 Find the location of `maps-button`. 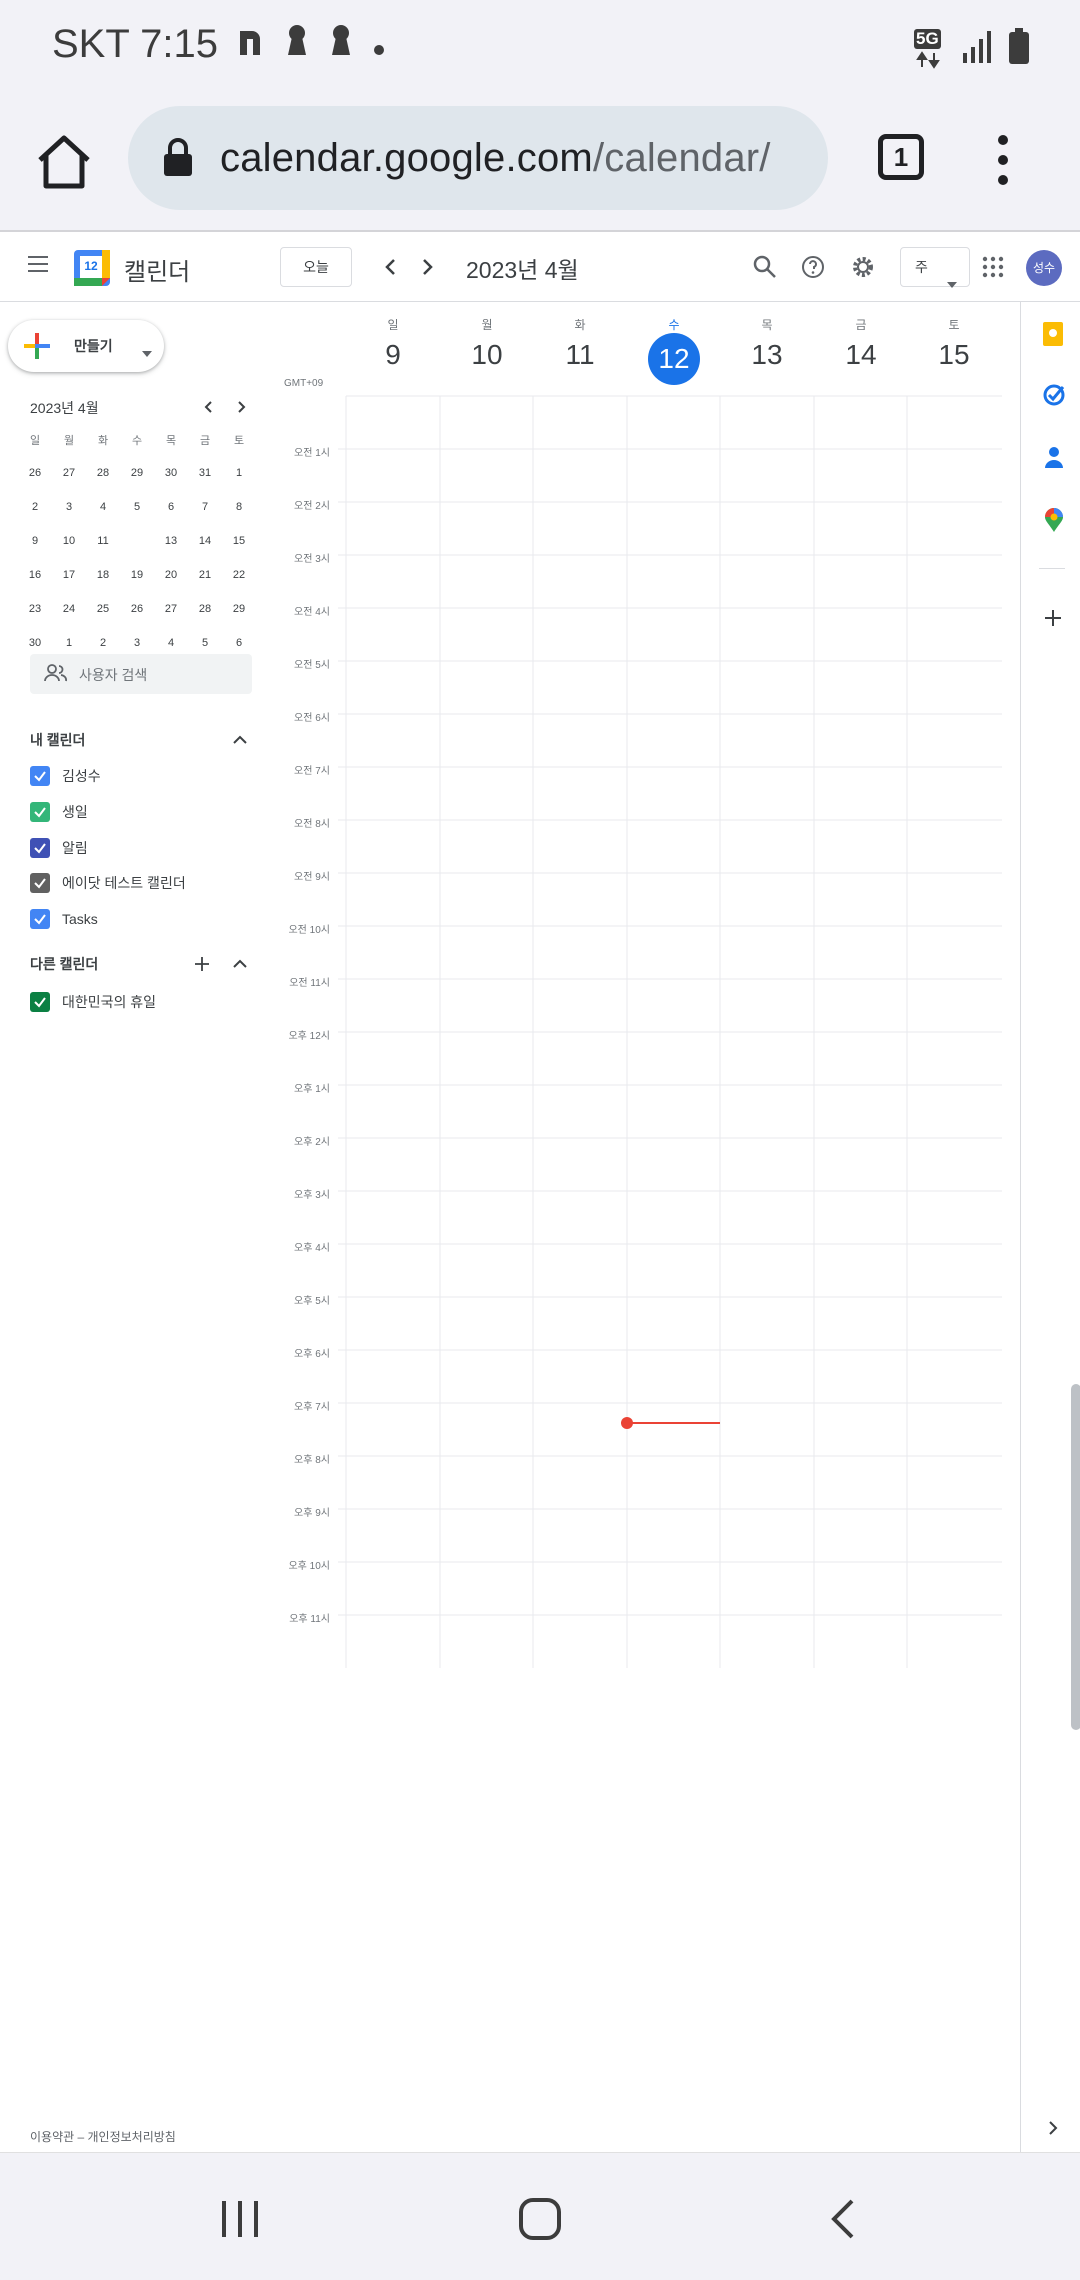

maps-button is located at coordinates (1054, 520).